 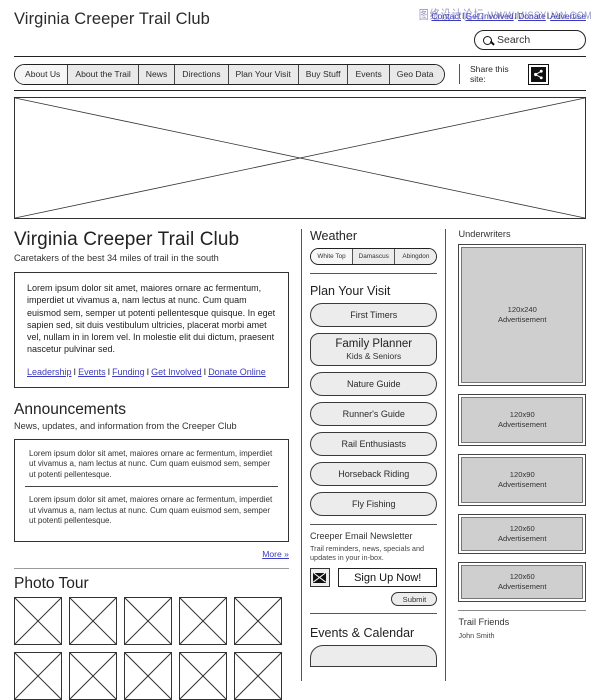 What do you see at coordinates (489, 16) in the screenshot?
I see `utility-link-get-involved: Get Involved` at bounding box center [489, 16].